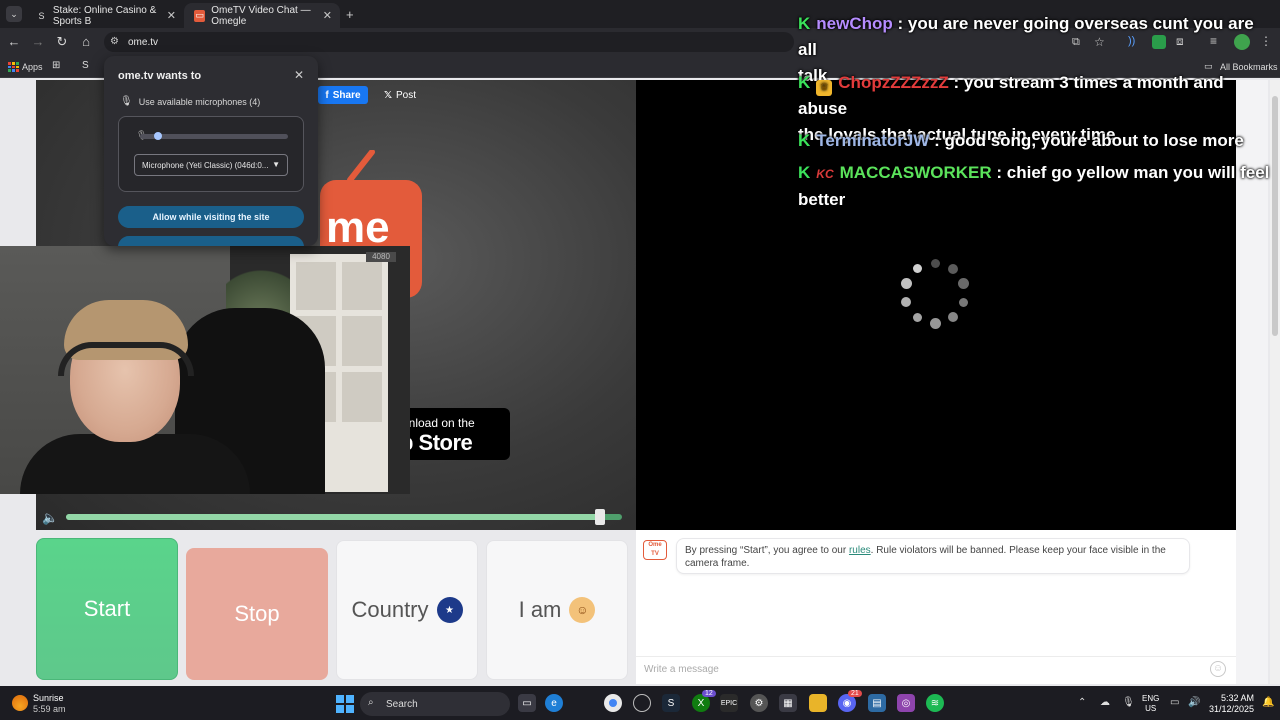  Describe the element at coordinates (527, 703) in the screenshot. I see `task-view-icon: ▭` at that location.